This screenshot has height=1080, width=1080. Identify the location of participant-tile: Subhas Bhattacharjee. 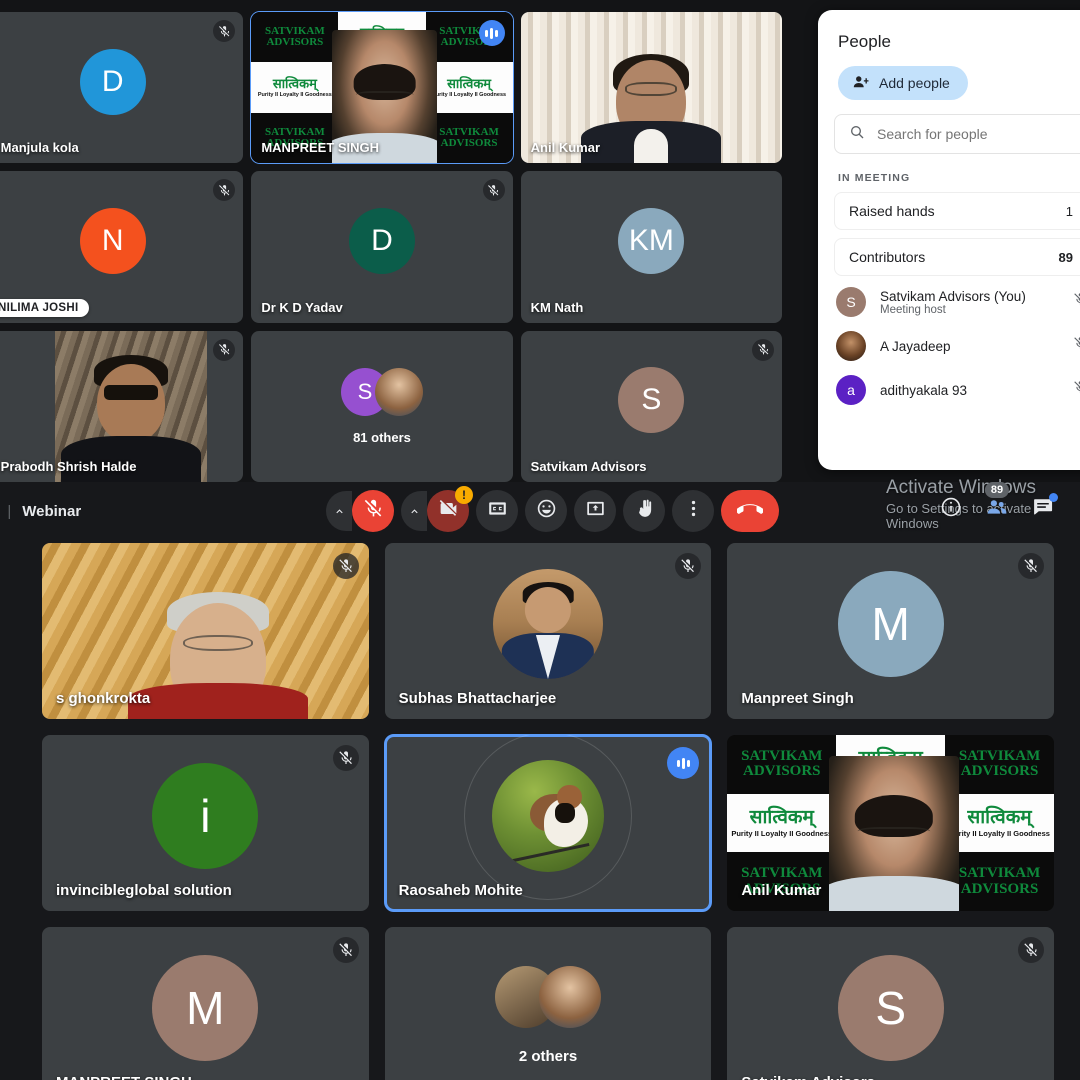
(548, 631).